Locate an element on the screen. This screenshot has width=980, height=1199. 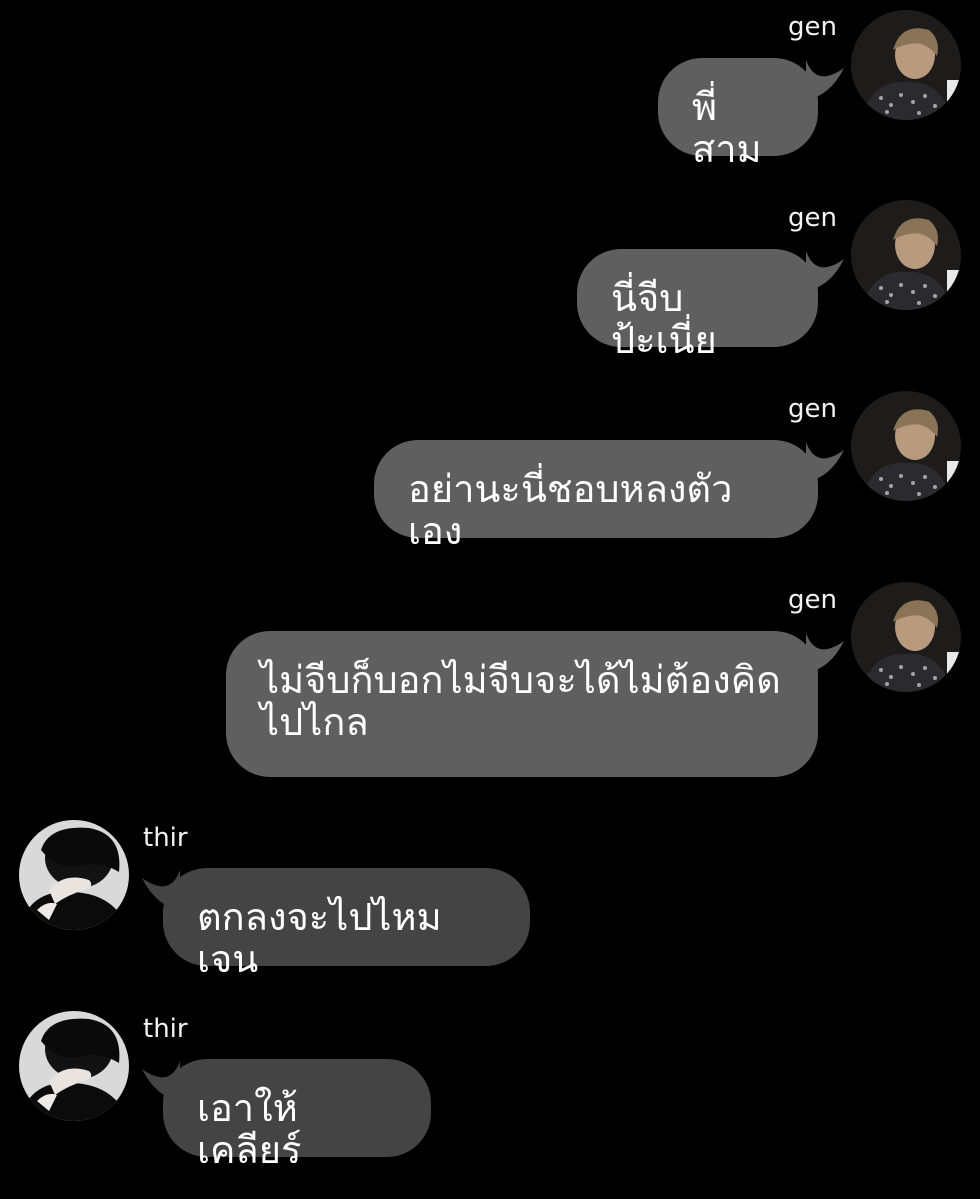
message-bubble: นี่จีบป้ะเนี่ย is located at coordinates (697, 305).